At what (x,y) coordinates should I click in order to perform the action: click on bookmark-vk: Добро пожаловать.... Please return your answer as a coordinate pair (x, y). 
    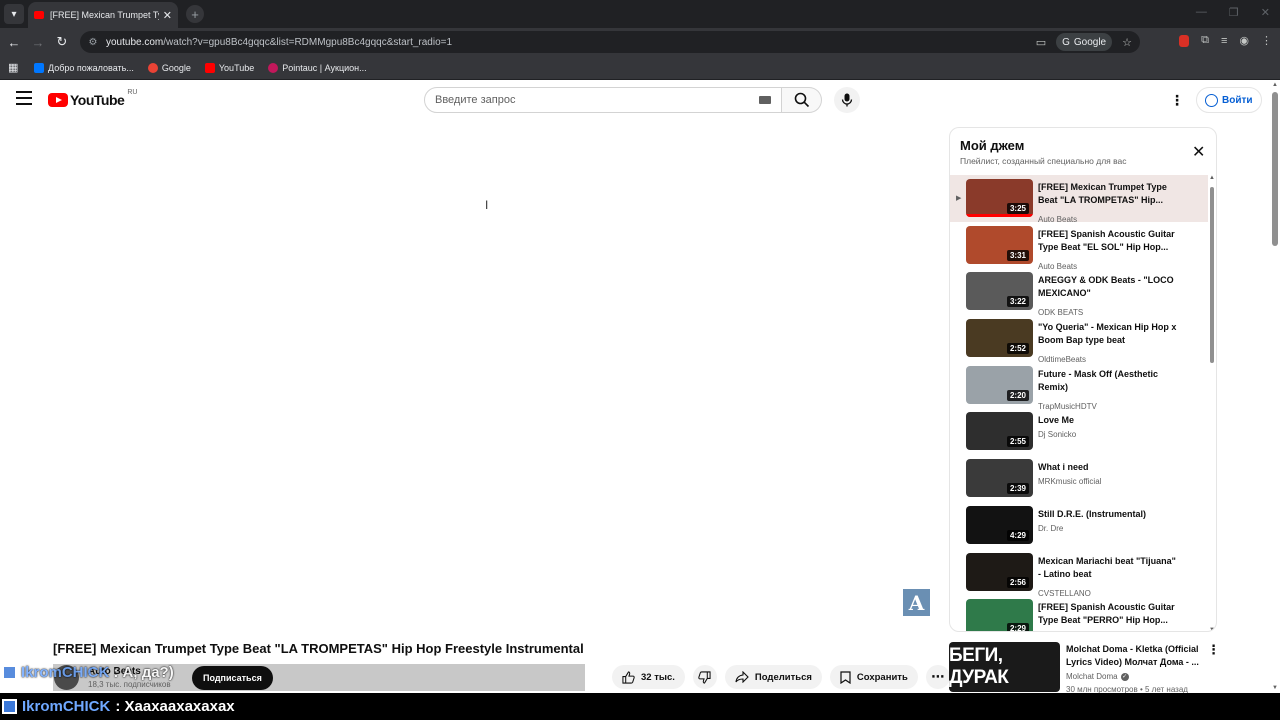
    Looking at the image, I should click on (84, 67).